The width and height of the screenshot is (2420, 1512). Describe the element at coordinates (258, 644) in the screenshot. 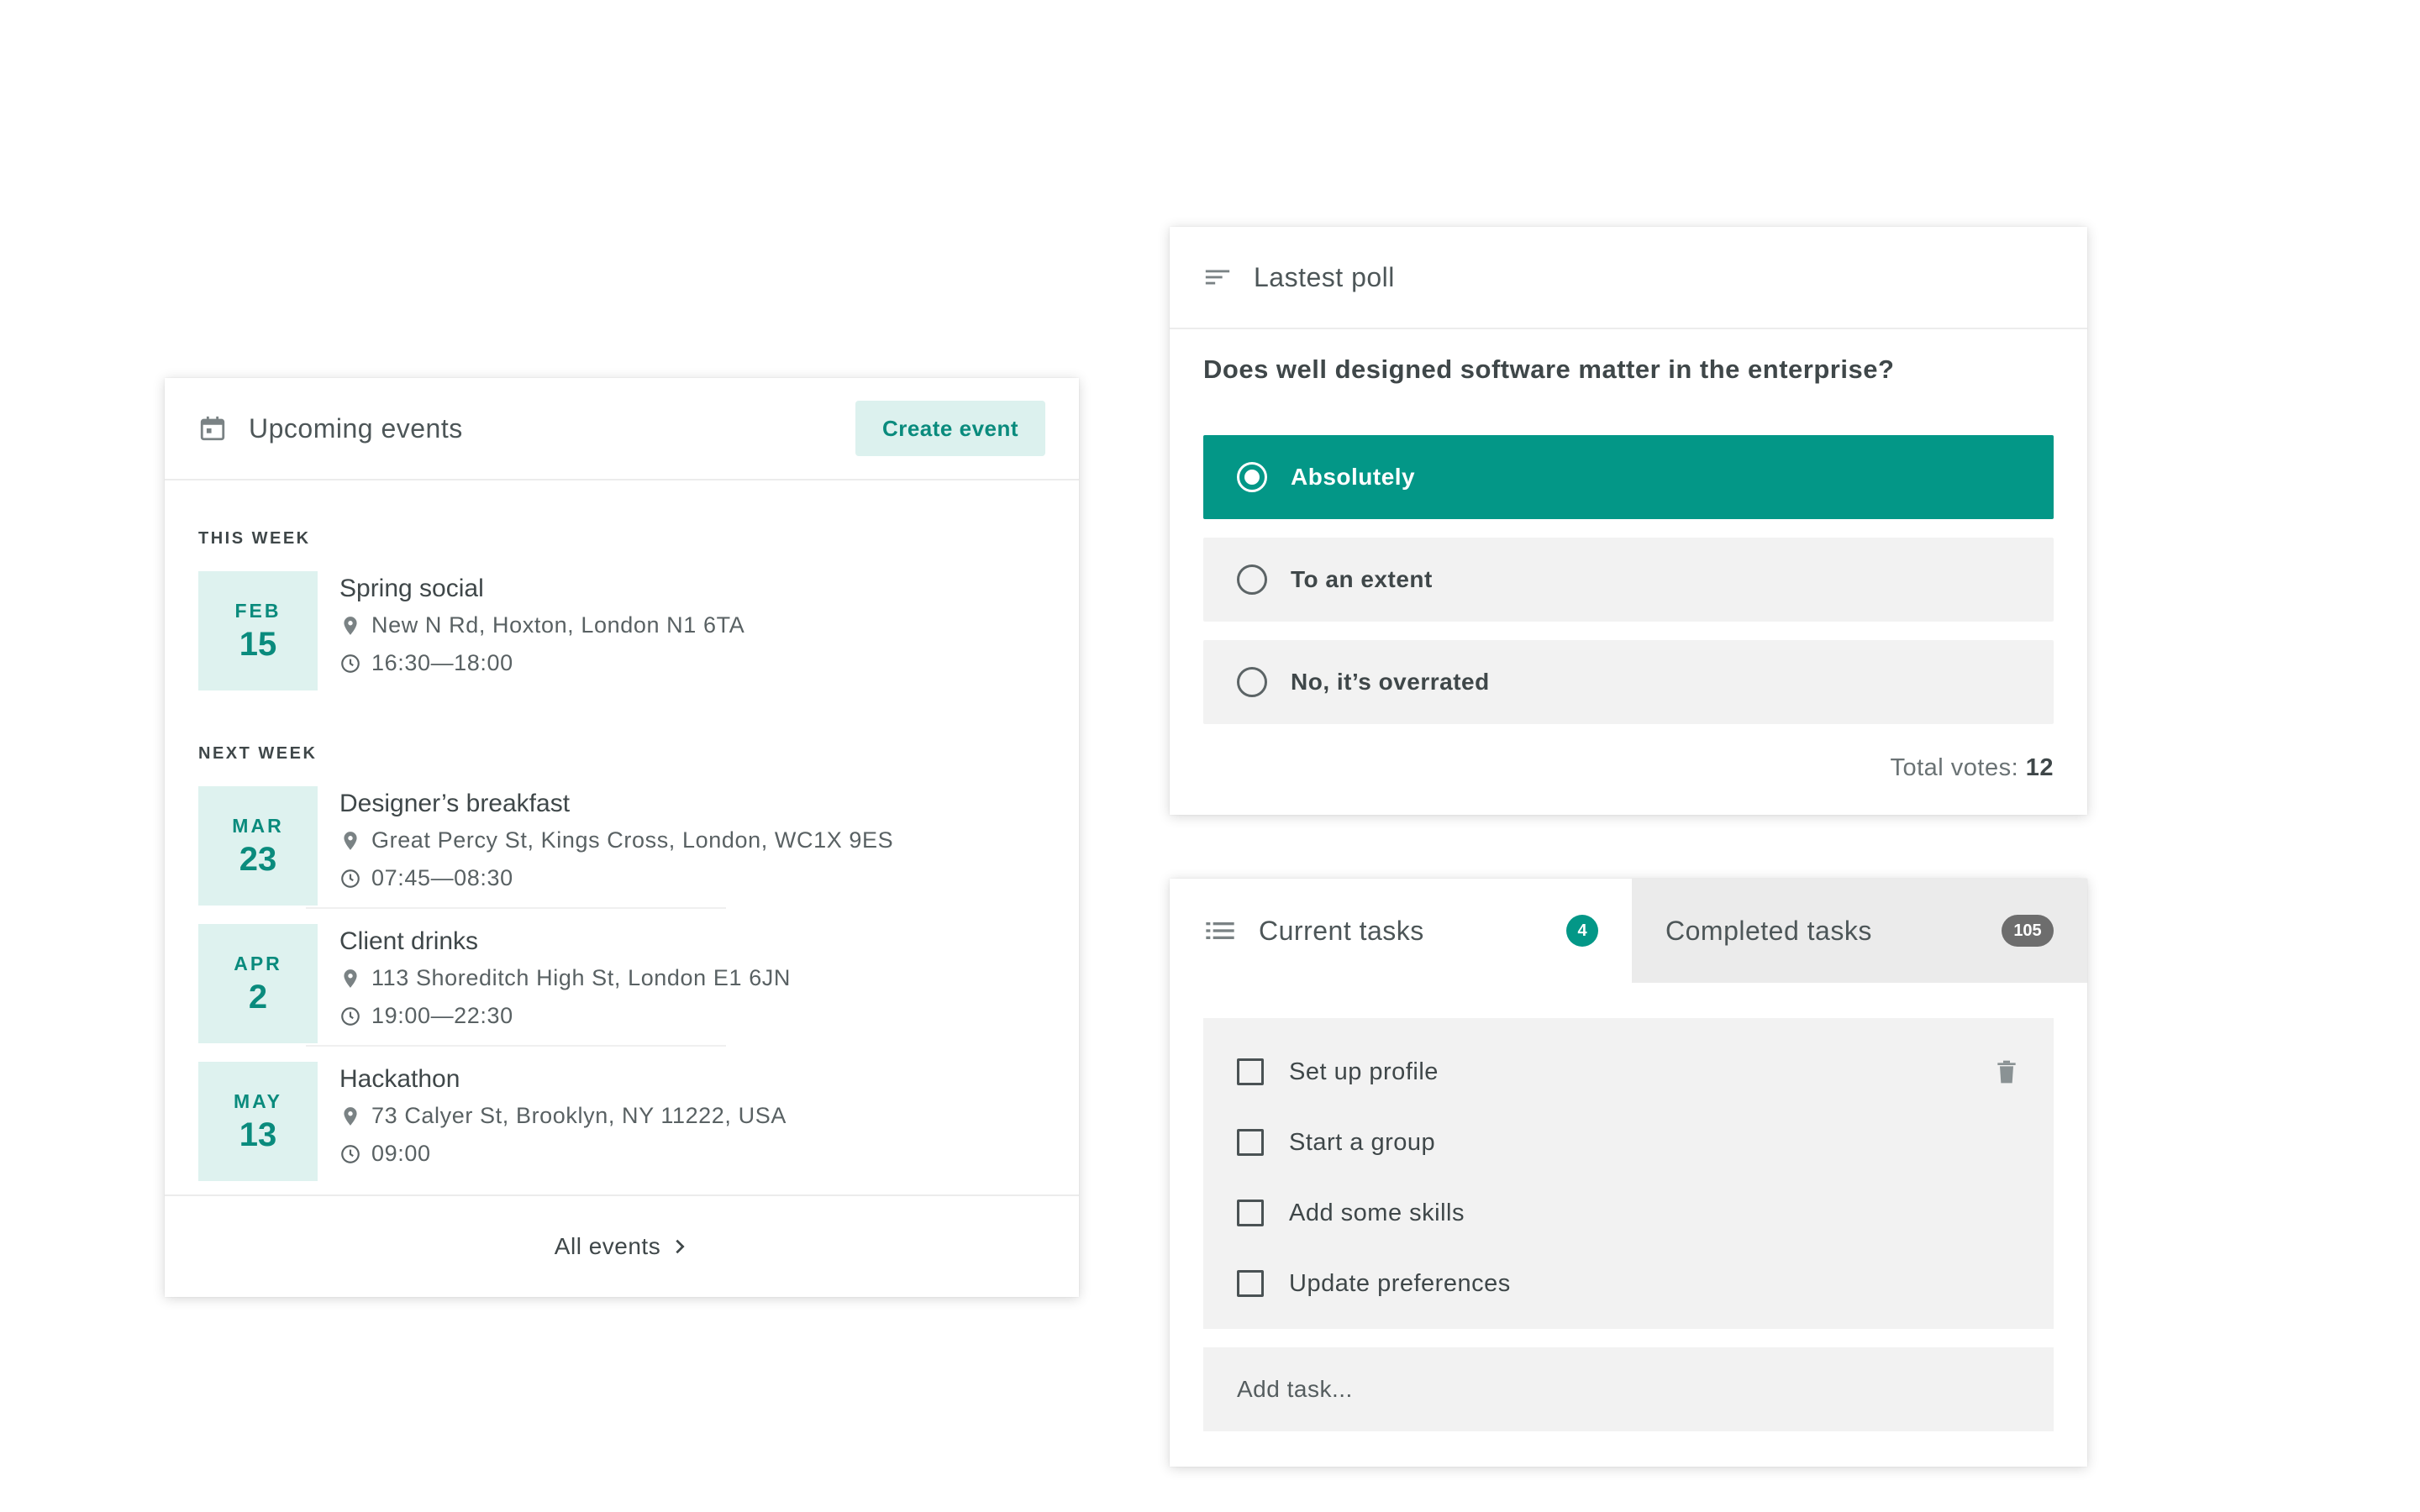

I see `event-day: 15` at that location.